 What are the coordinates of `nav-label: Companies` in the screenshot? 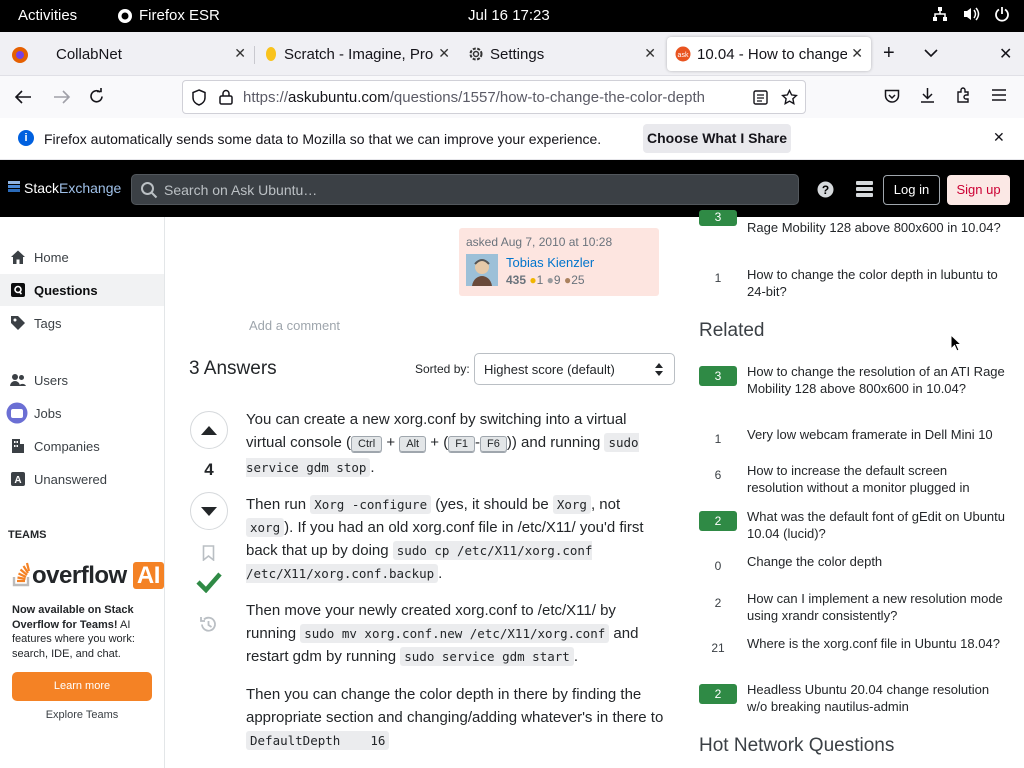 It's located at (67, 446).